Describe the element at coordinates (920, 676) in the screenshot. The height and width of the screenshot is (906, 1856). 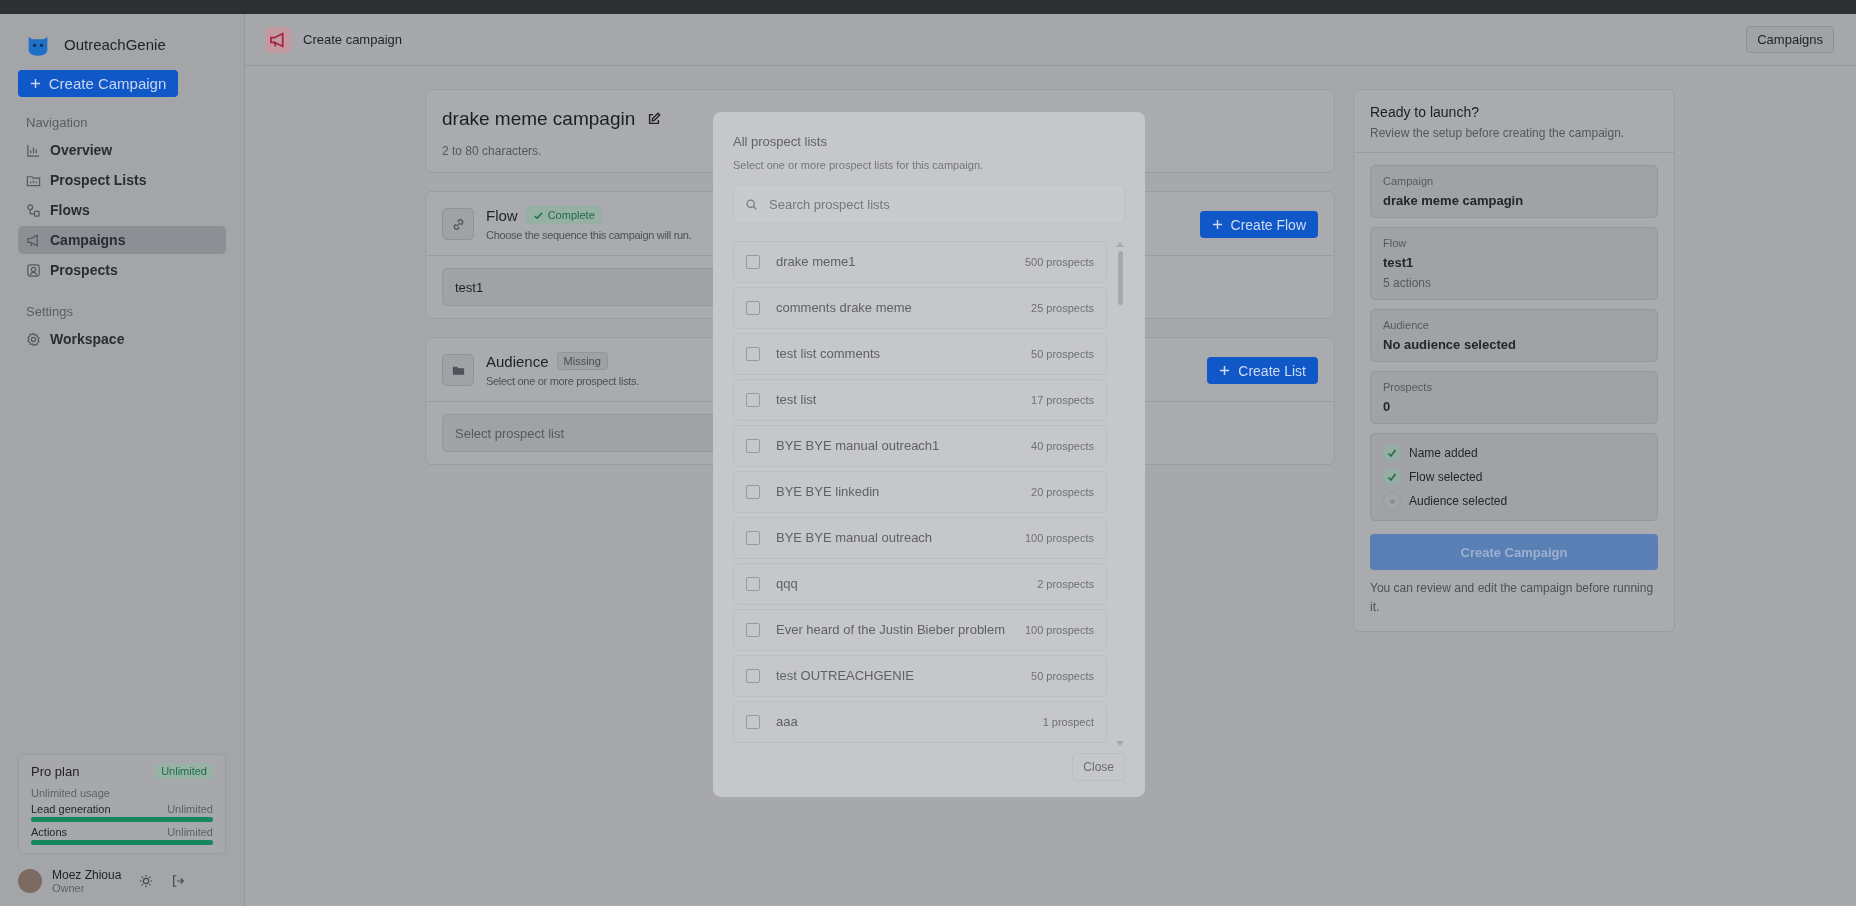
I see `prospect-list-item: test OUTREACHGENIE 50 prospects` at that location.